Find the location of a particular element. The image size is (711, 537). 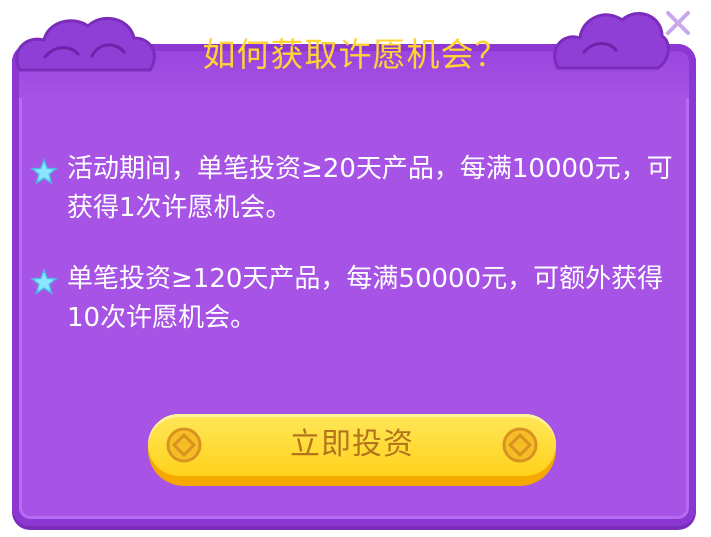

rule-text: 单笔投资≥120天产品，每满50000元，可额外获得10次许愿机会。 is located at coordinates (365, 298).